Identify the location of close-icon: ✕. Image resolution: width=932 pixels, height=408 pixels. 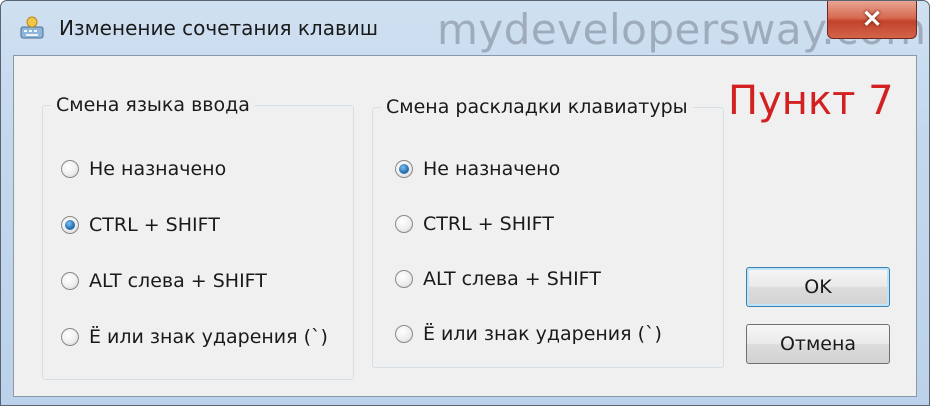
(872, 19).